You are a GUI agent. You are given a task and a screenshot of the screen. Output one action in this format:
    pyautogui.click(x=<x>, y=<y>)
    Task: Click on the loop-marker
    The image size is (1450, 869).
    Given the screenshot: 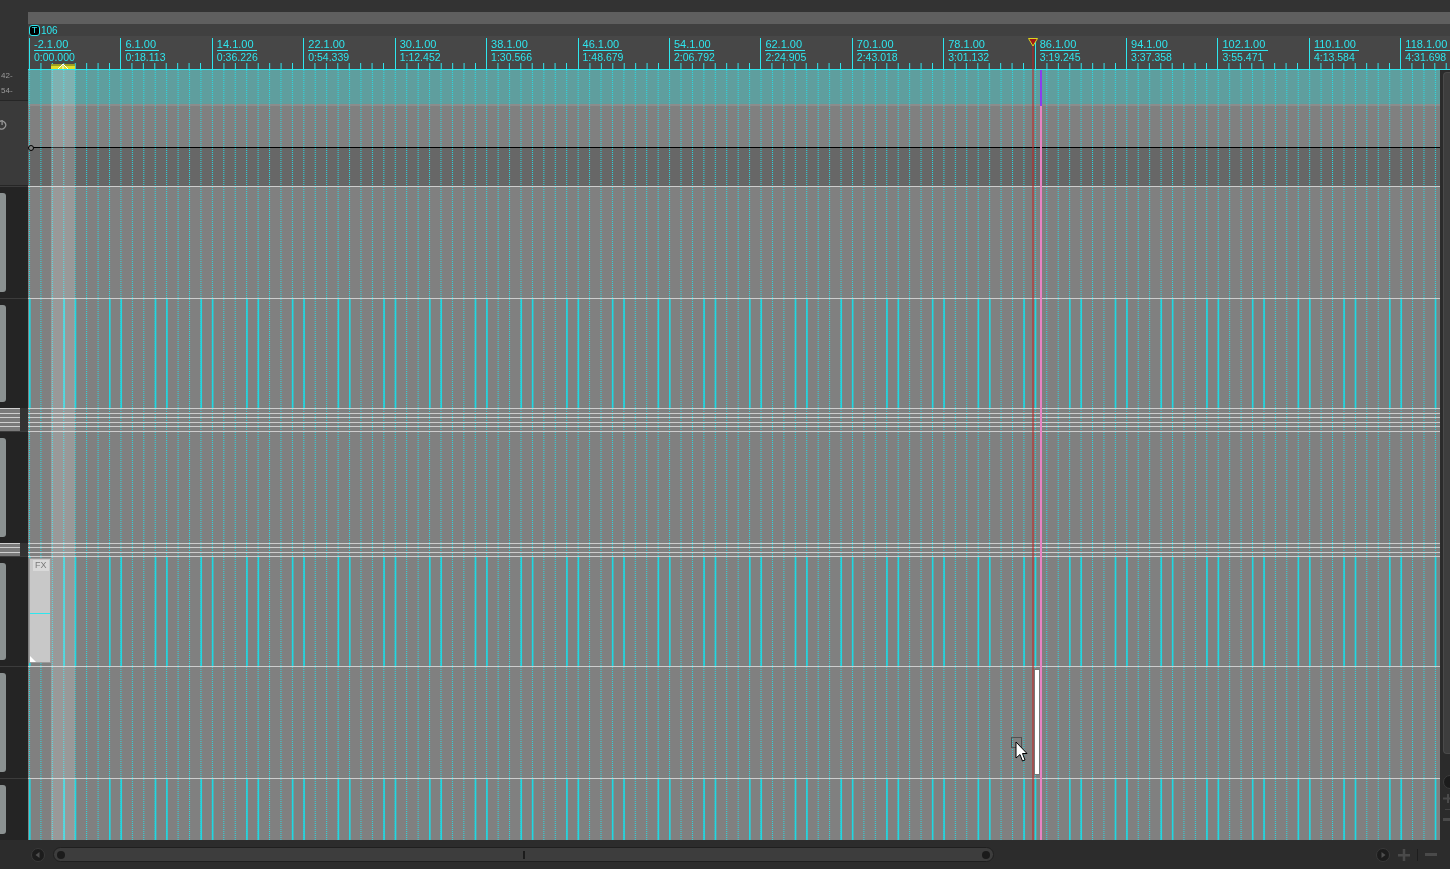 What is the action you would take?
    pyautogui.click(x=63, y=66)
    